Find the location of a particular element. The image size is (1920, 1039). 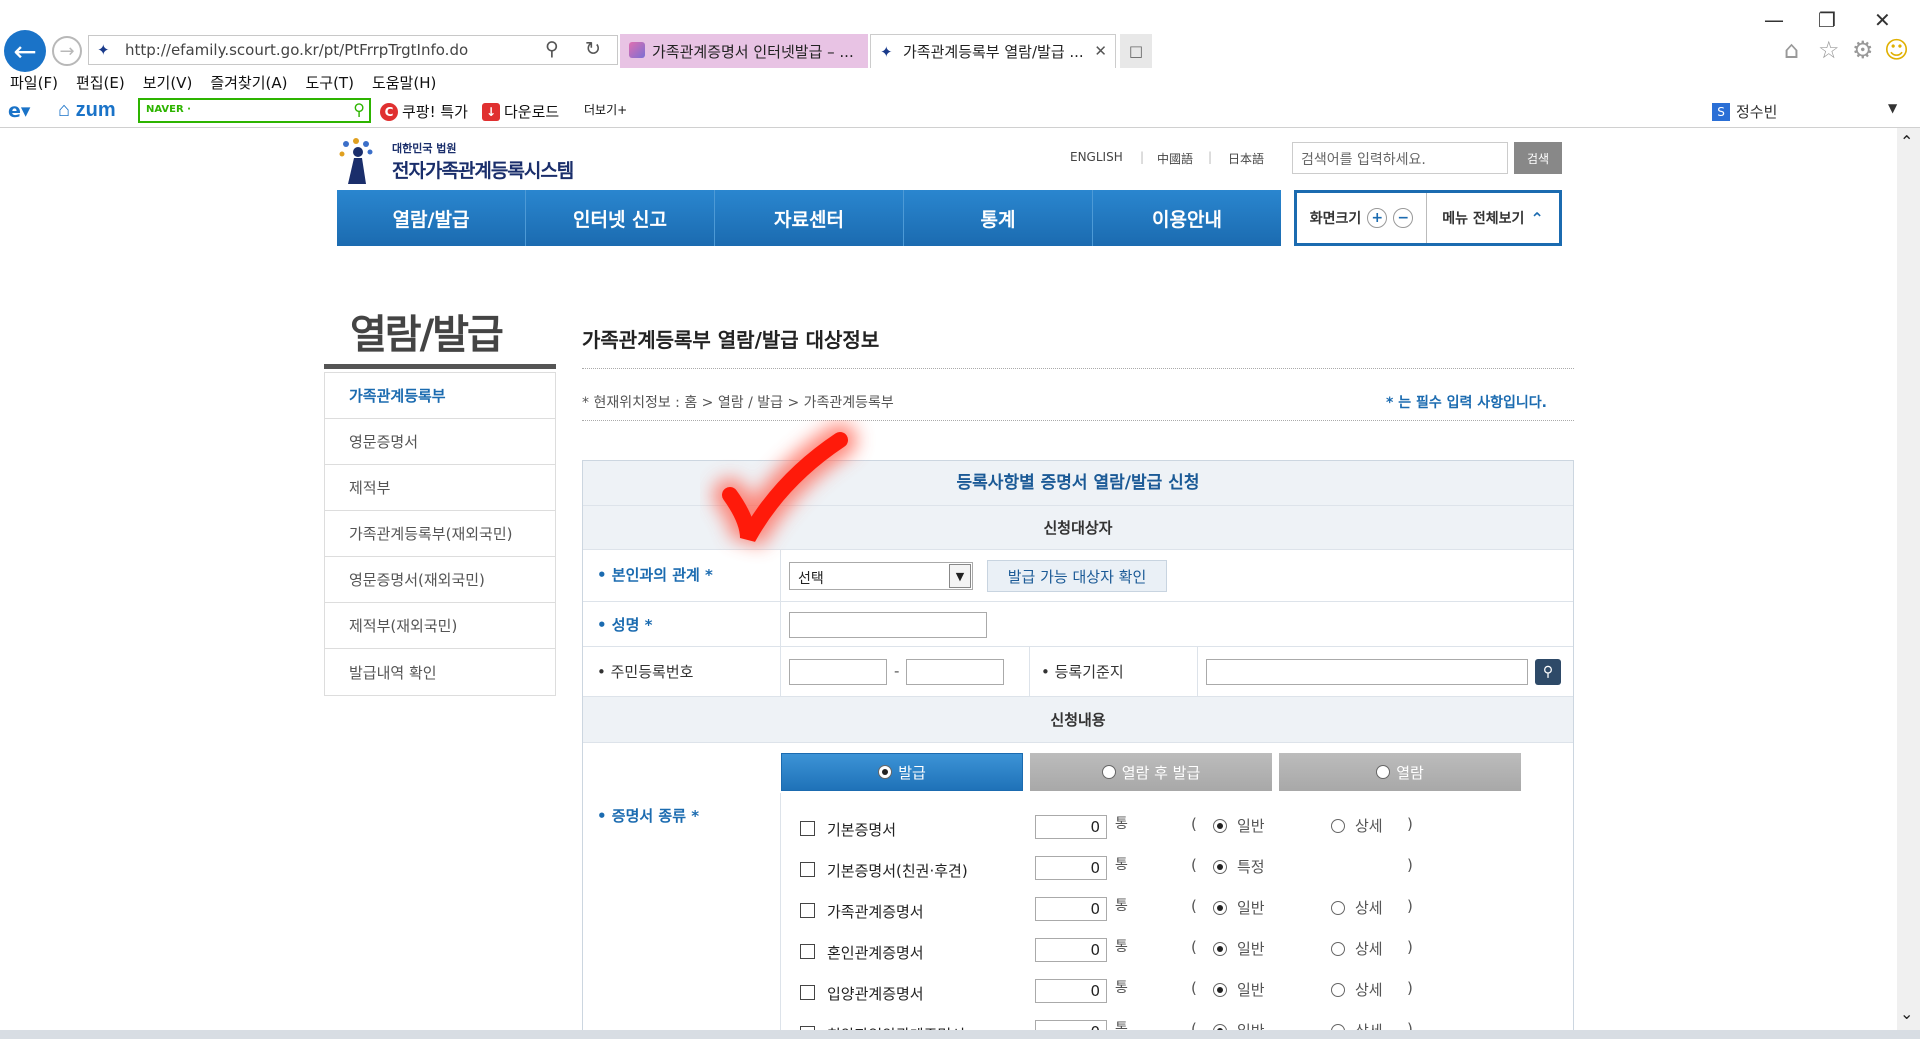

favorites-star-icon: ☆ is located at coordinates (1829, 50).